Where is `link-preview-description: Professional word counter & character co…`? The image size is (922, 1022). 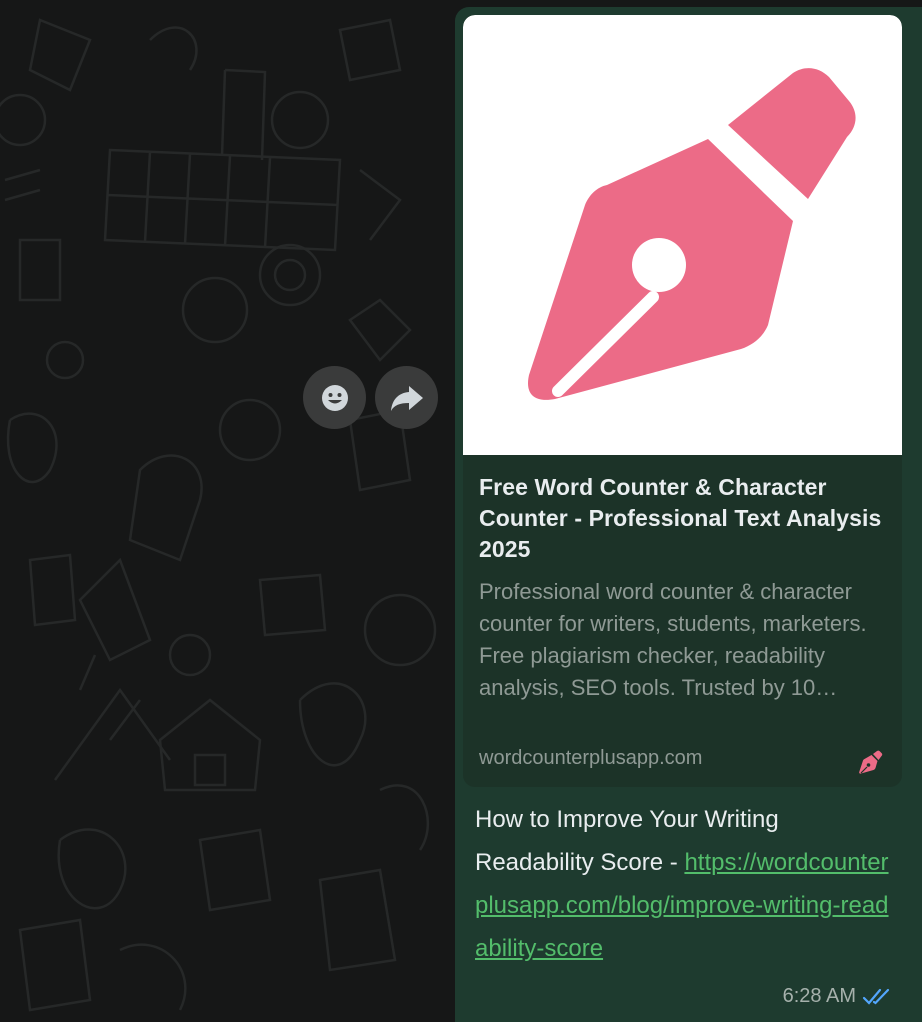
link-preview-description: Professional word counter & character co… is located at coordinates (673, 639).